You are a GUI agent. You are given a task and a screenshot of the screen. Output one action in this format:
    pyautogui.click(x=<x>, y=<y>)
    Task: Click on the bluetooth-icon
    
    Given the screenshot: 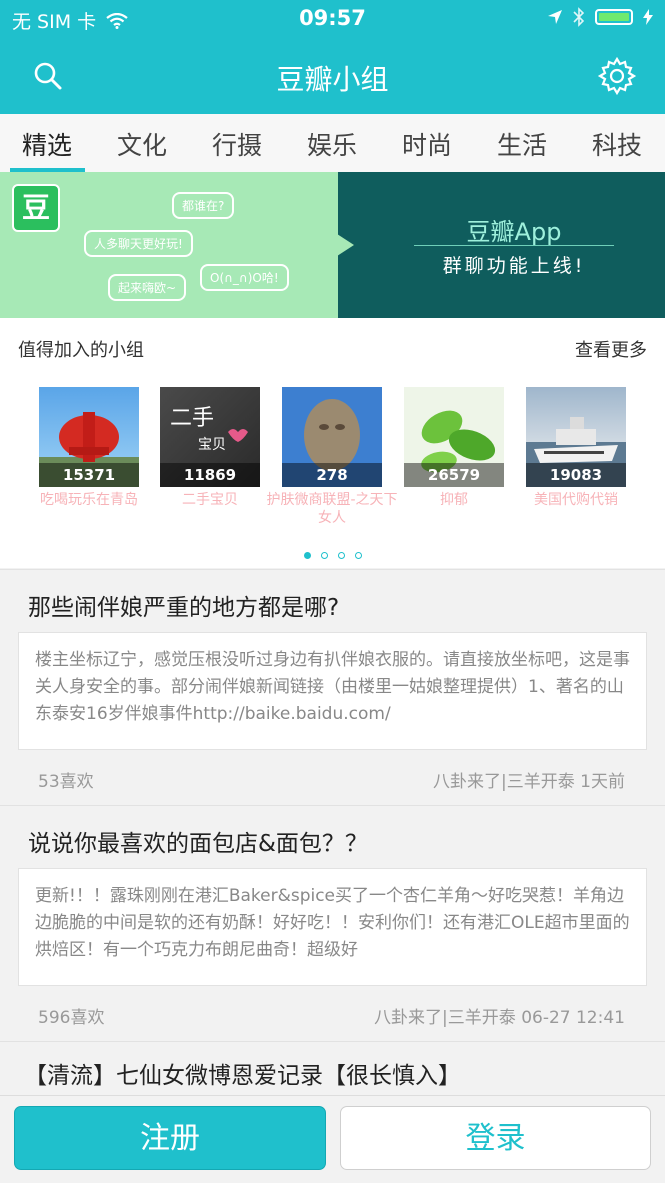 What is the action you would take?
    pyautogui.click(x=579, y=17)
    